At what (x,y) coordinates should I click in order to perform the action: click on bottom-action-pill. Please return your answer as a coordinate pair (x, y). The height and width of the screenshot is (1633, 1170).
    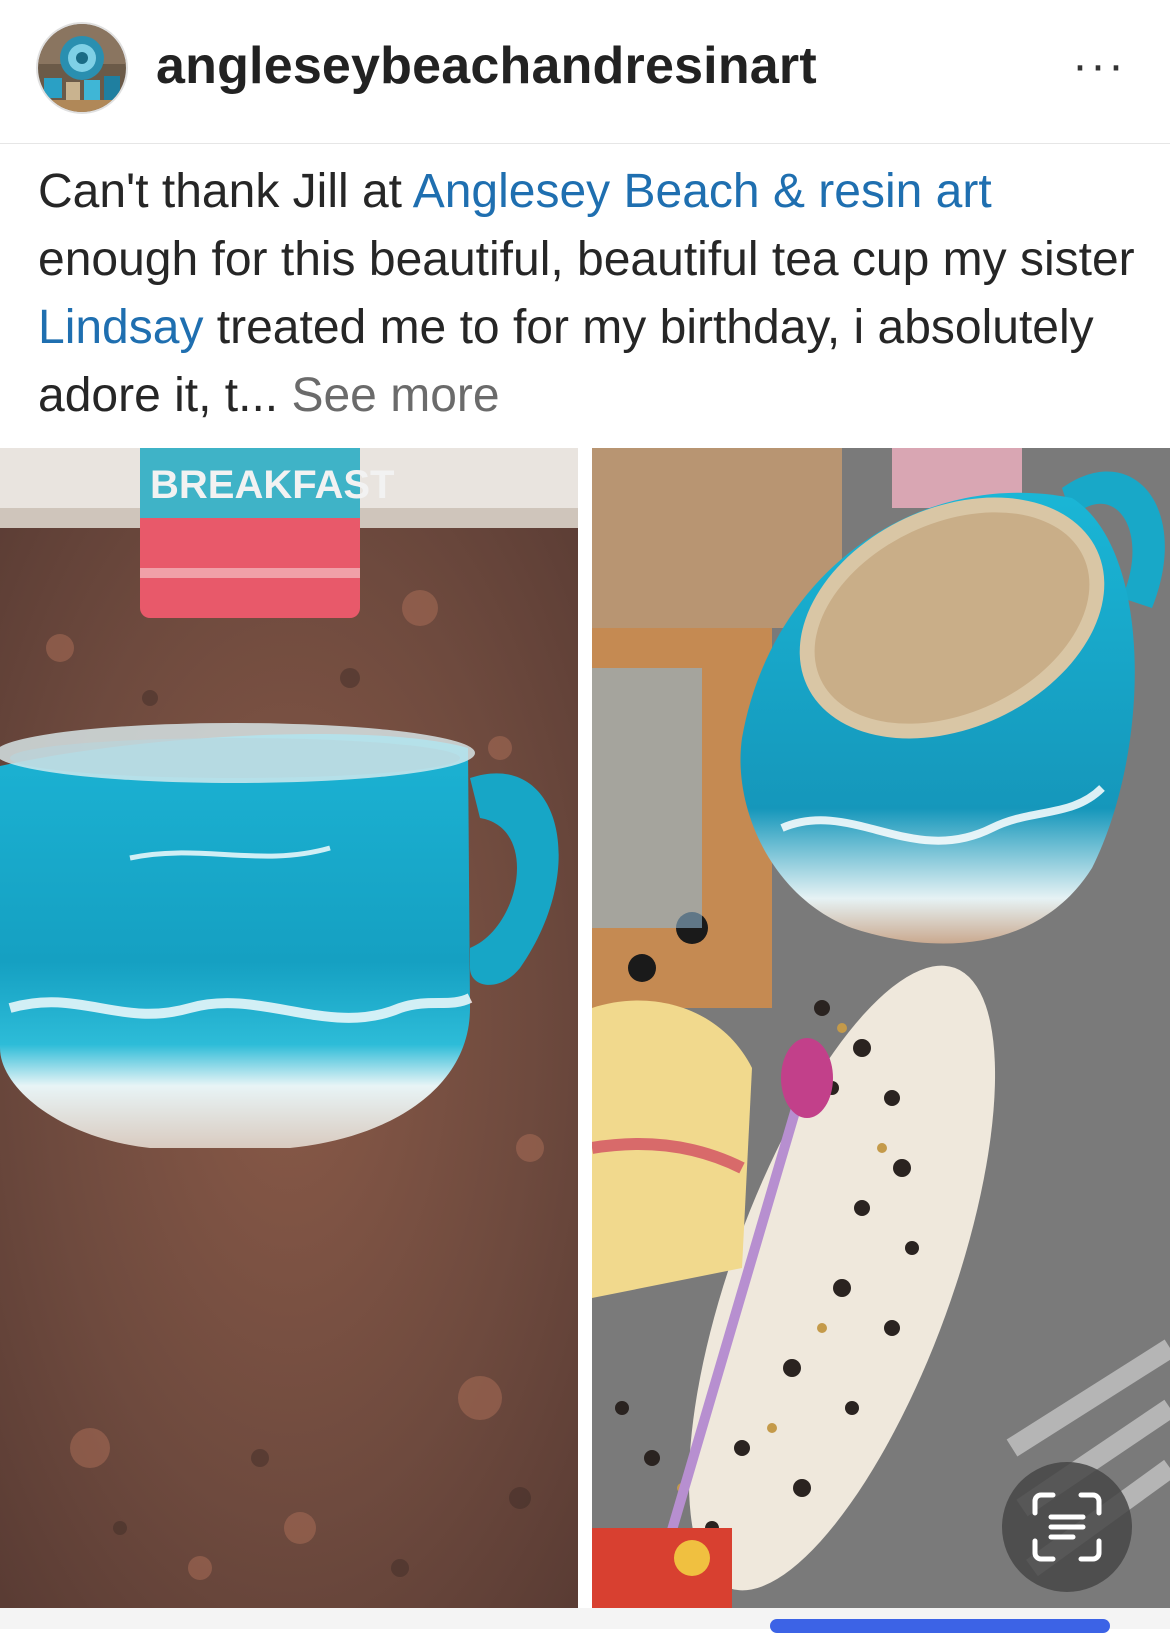
    Looking at the image, I should click on (940, 1626).